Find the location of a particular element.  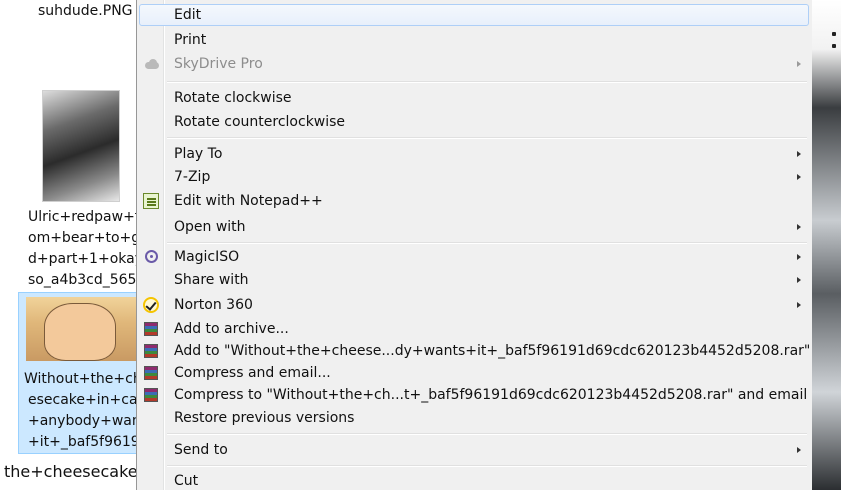

menu-item-label: SkyDrive Pro is located at coordinates (218, 64).